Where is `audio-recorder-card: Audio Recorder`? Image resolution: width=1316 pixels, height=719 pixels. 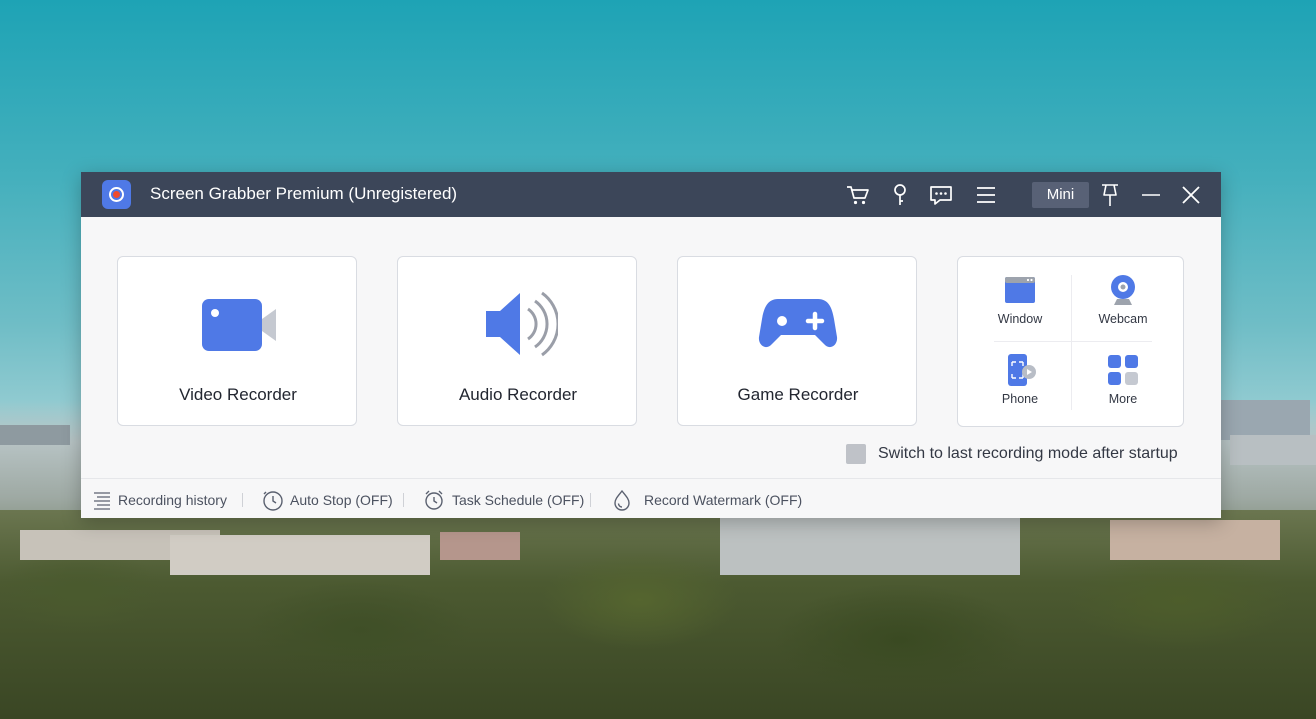 audio-recorder-card: Audio Recorder is located at coordinates (517, 341).